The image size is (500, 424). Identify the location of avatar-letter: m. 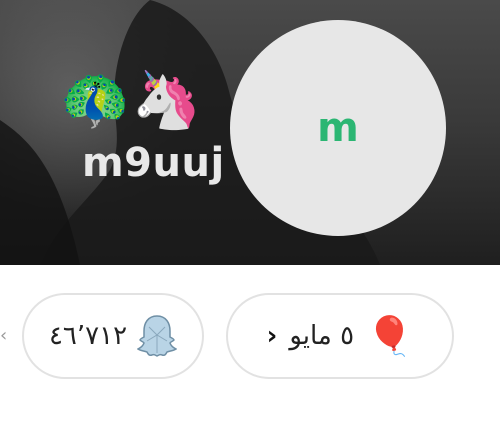
(338, 128).